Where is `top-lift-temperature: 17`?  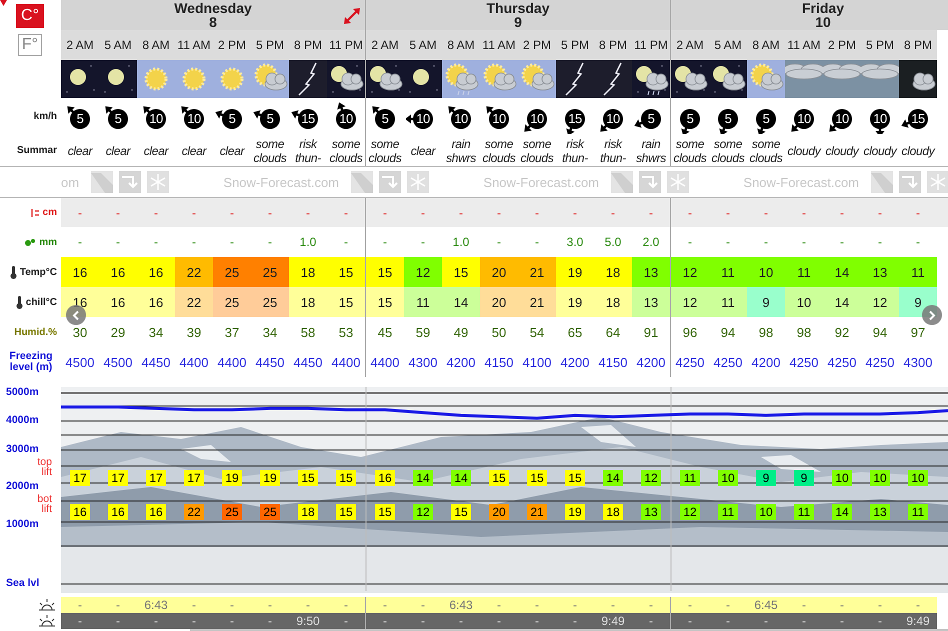
top-lift-temperature: 17 is located at coordinates (194, 478).